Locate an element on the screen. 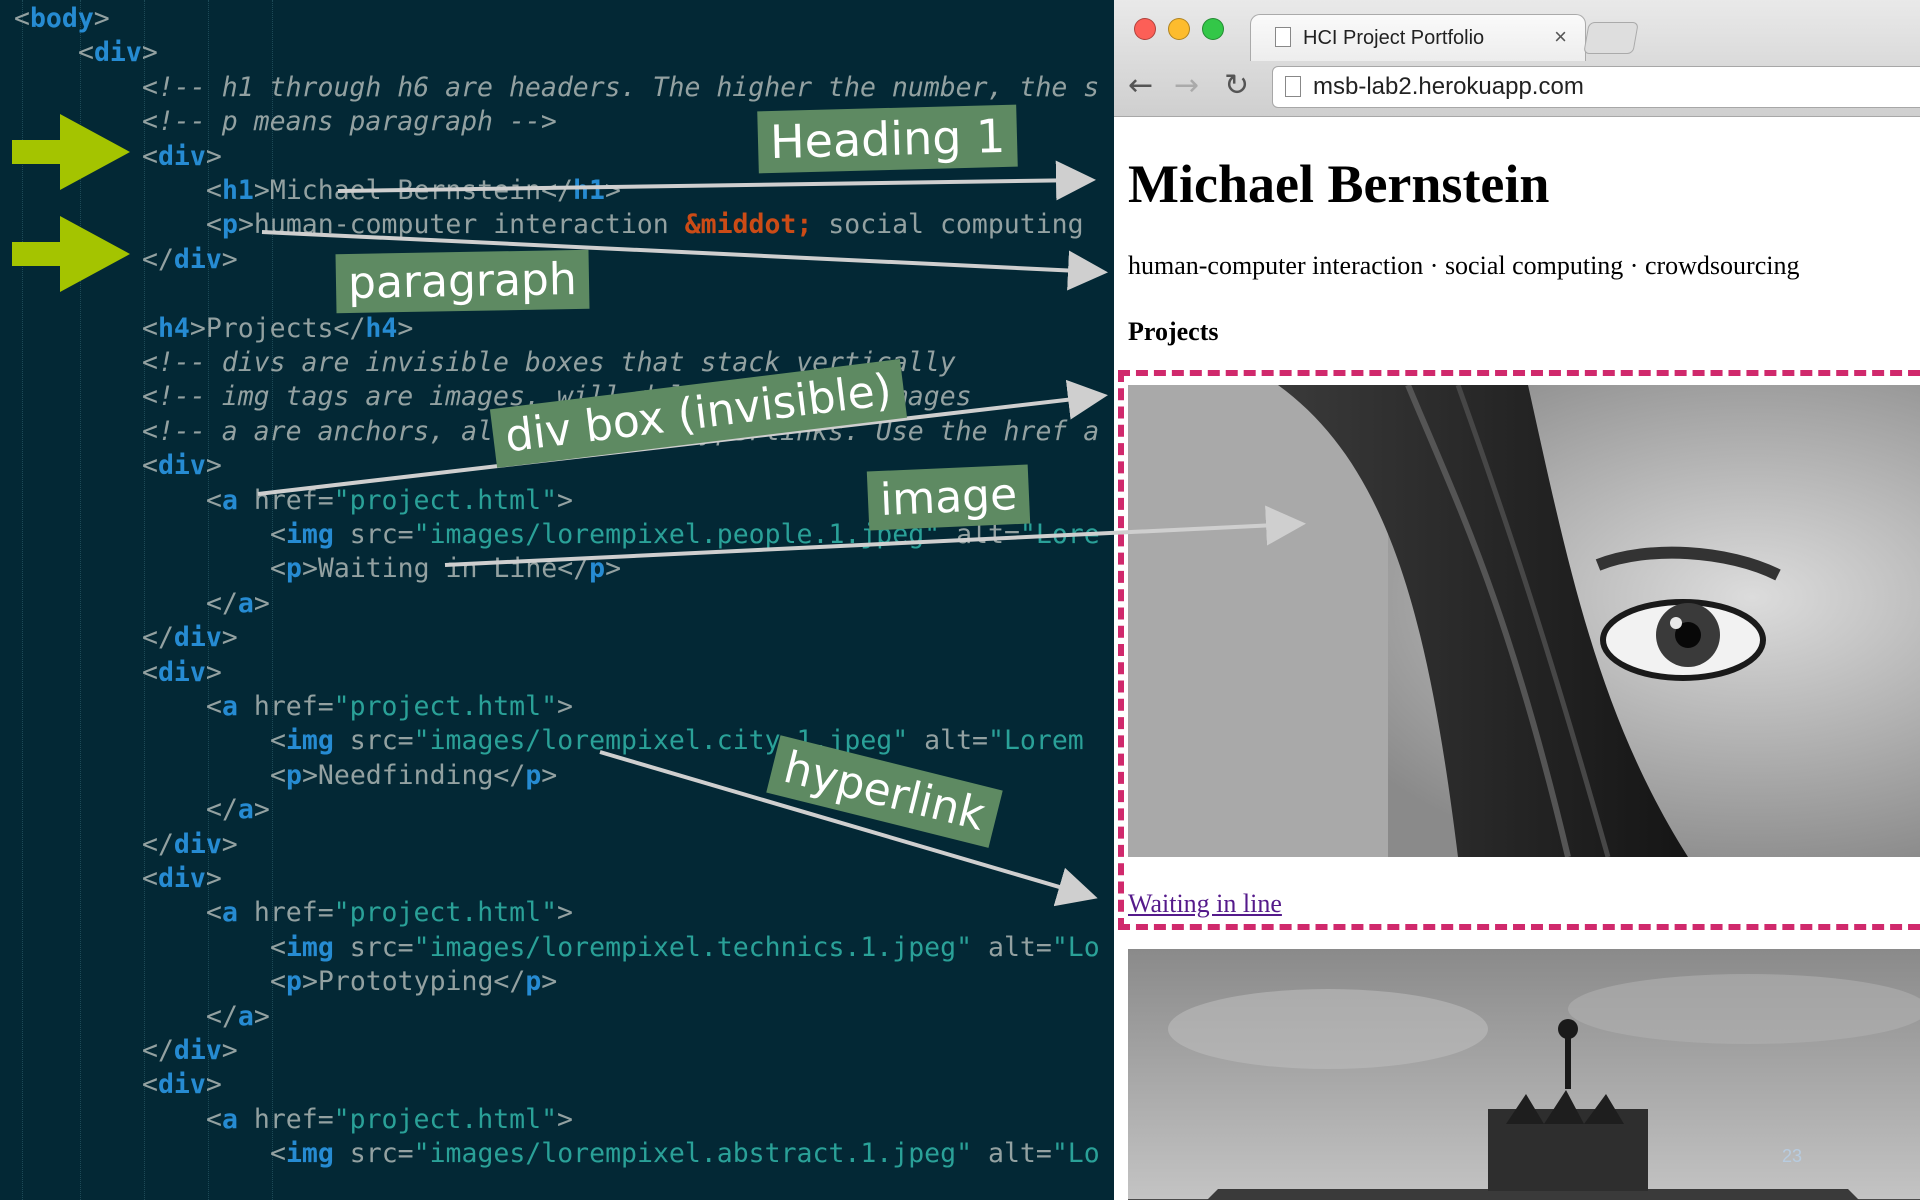 The image size is (1920, 1200). tab-title: HCI Project Portfolio is located at coordinates (1394, 38).